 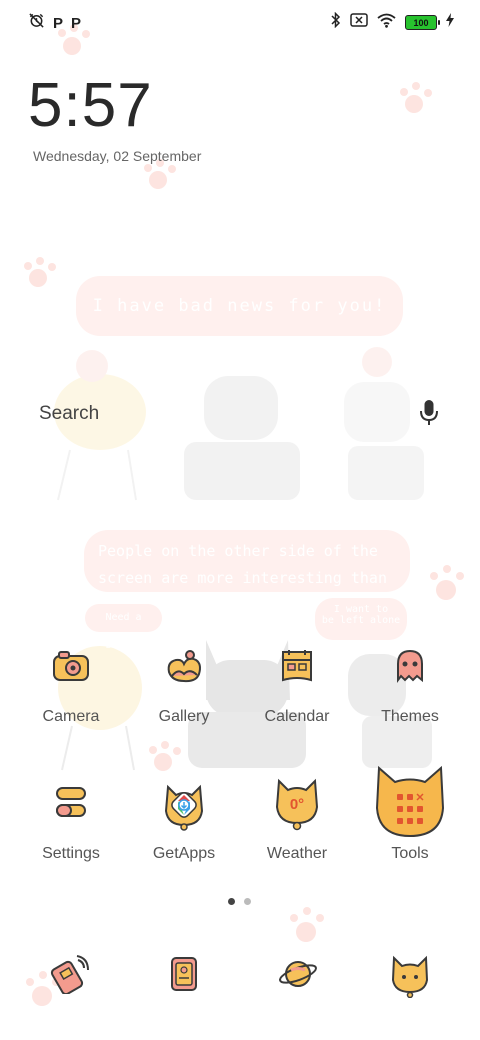 I want to click on bubble-small-right-line2: be left alone, so click(x=361, y=620).